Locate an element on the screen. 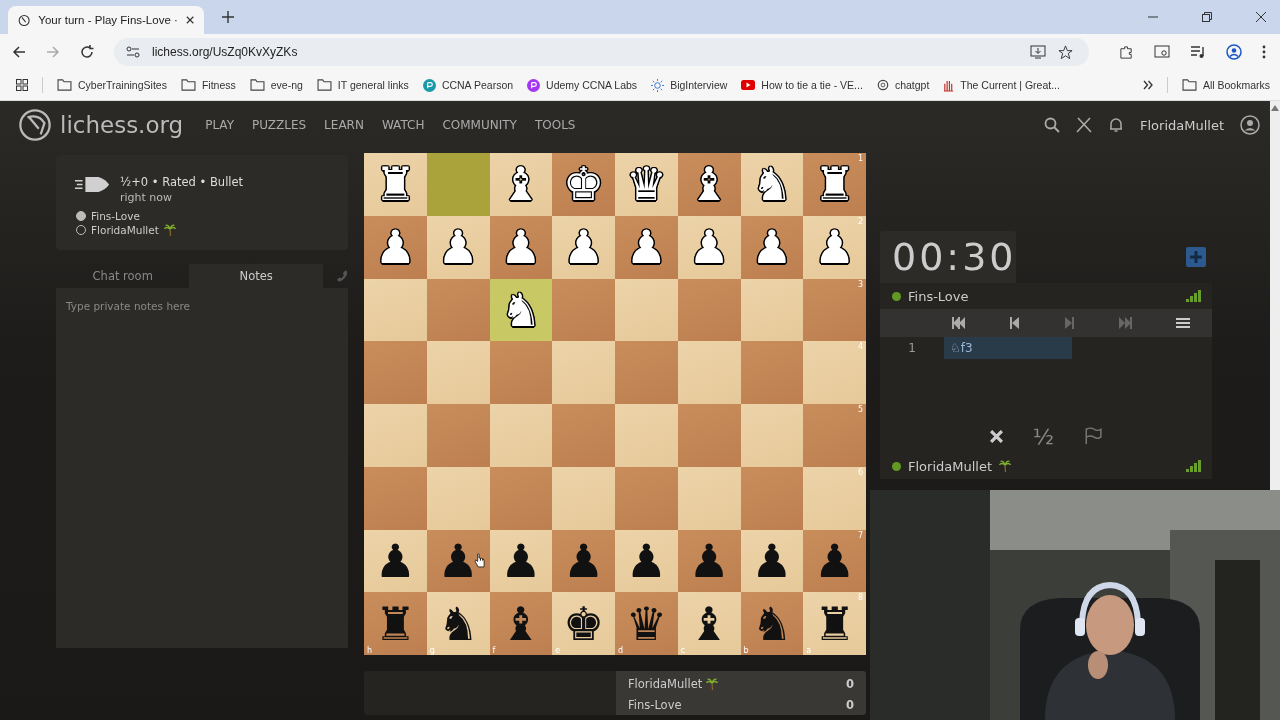 The image size is (1280, 720). media-control-icon is located at coordinates (1198, 52).